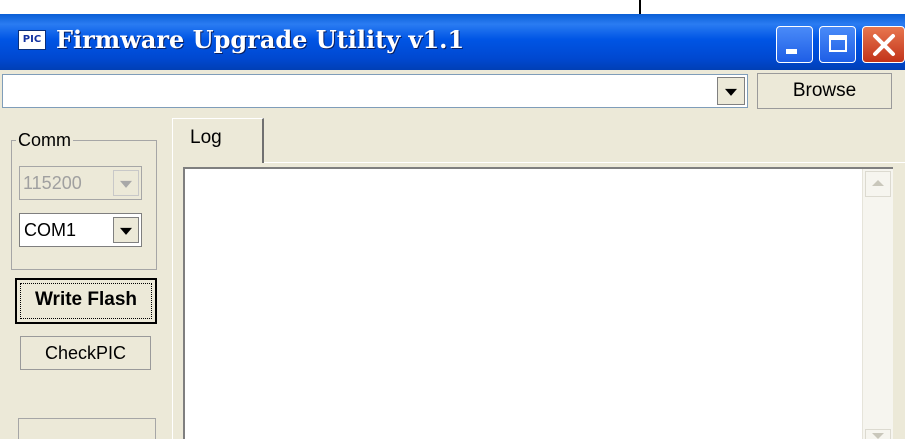 Image resolution: width=905 pixels, height=439 pixels. Describe the element at coordinates (84, 205) in the screenshot. I see `comm-groupbox` at that location.